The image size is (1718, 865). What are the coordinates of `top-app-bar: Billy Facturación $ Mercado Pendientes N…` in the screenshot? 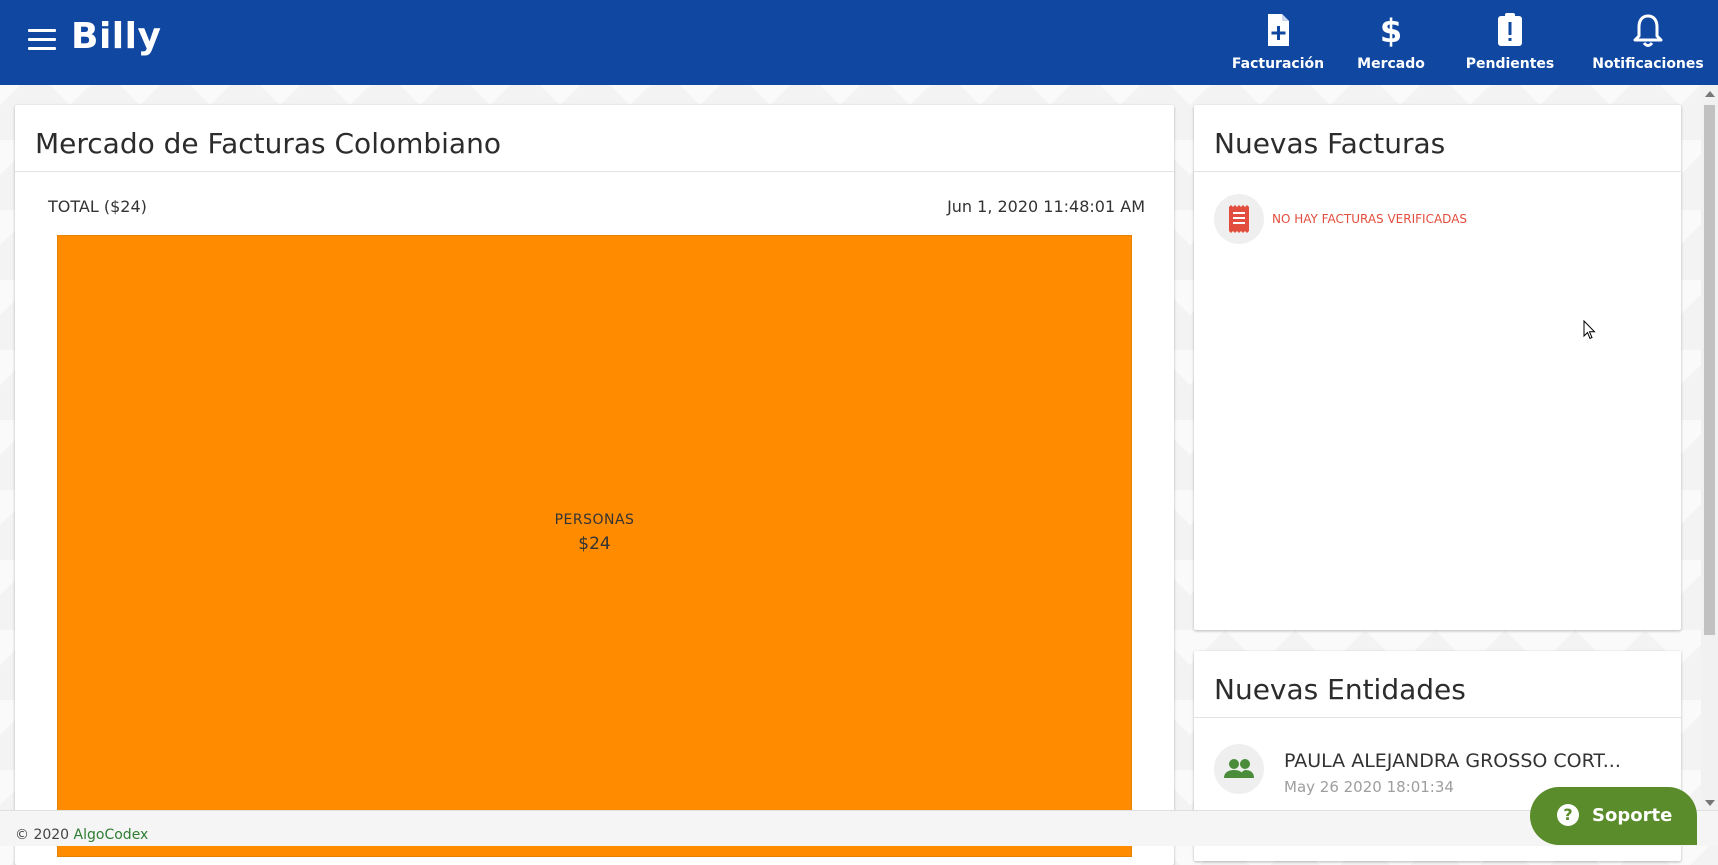 It's located at (859, 42).